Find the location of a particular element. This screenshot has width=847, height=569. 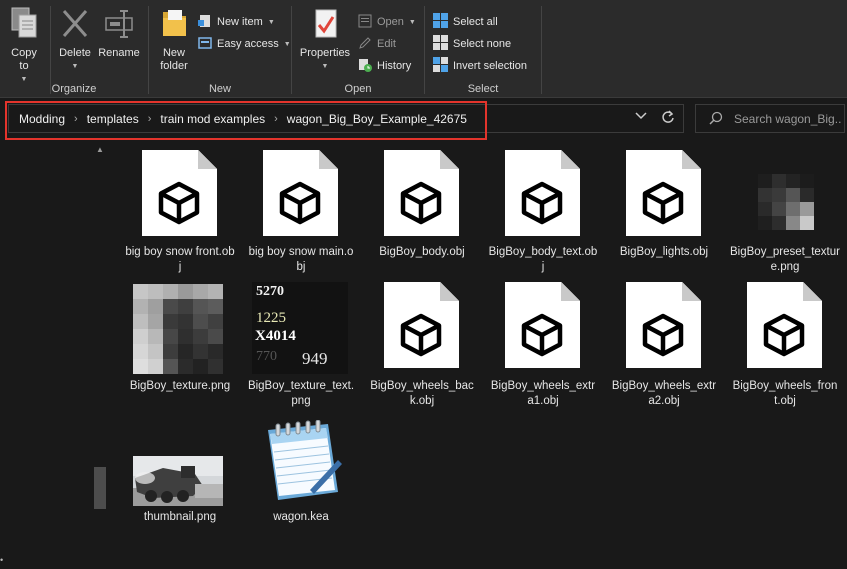

file-name: BigBoy_body.obj is located at coordinates (422, 252).